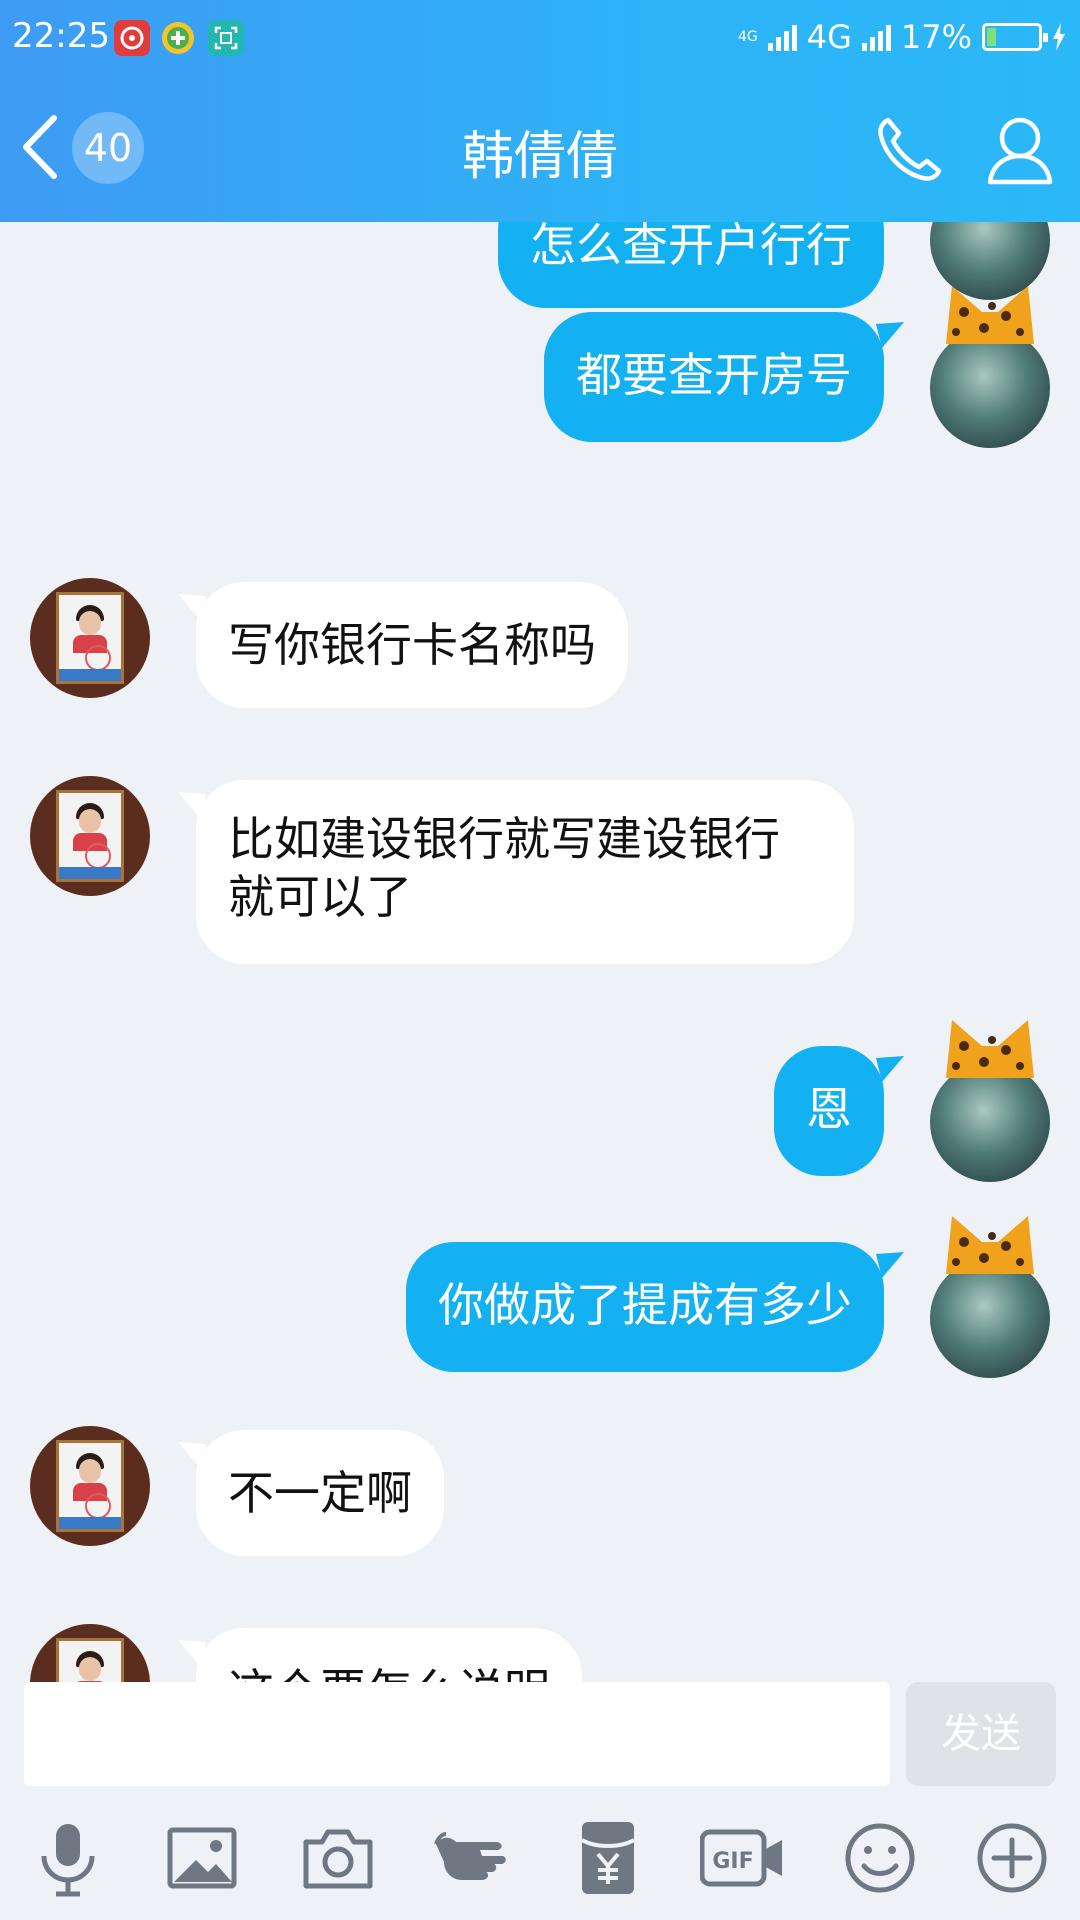  What do you see at coordinates (178, 38) in the screenshot?
I see `security-app-icon` at bounding box center [178, 38].